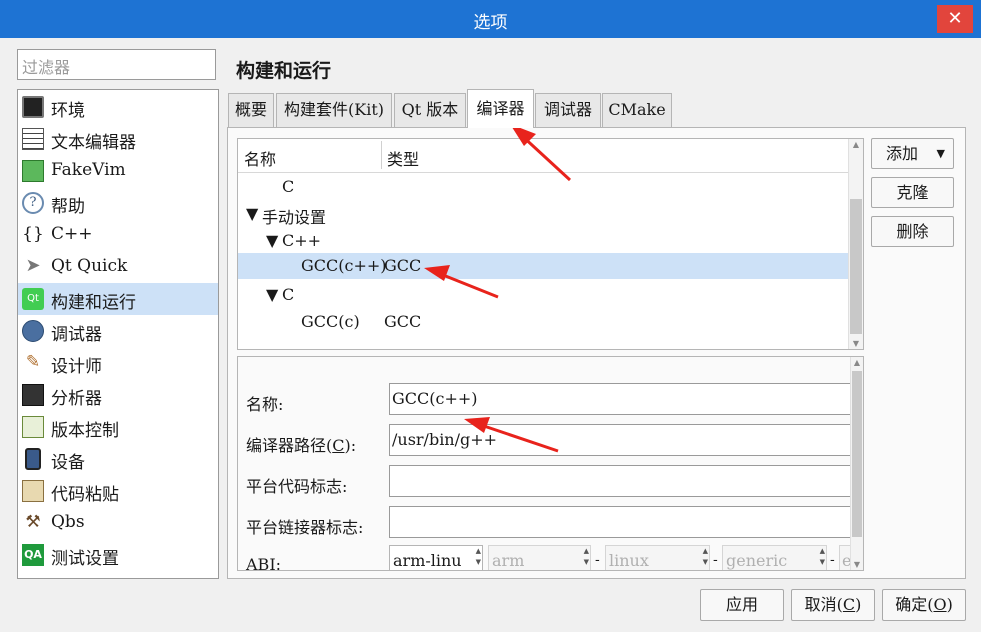 The width and height of the screenshot is (981, 632). What do you see at coordinates (118, 363) in the screenshot?
I see `sidebar-item-designer: ✎ 设计师` at bounding box center [118, 363].